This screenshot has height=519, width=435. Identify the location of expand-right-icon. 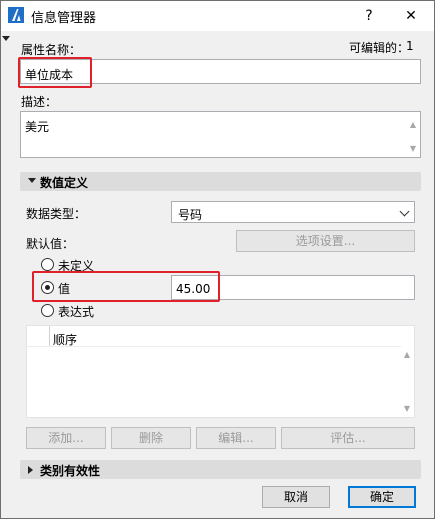
(30, 470).